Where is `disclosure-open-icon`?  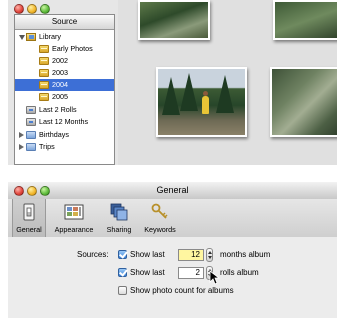 disclosure-open-icon is located at coordinates (22, 37).